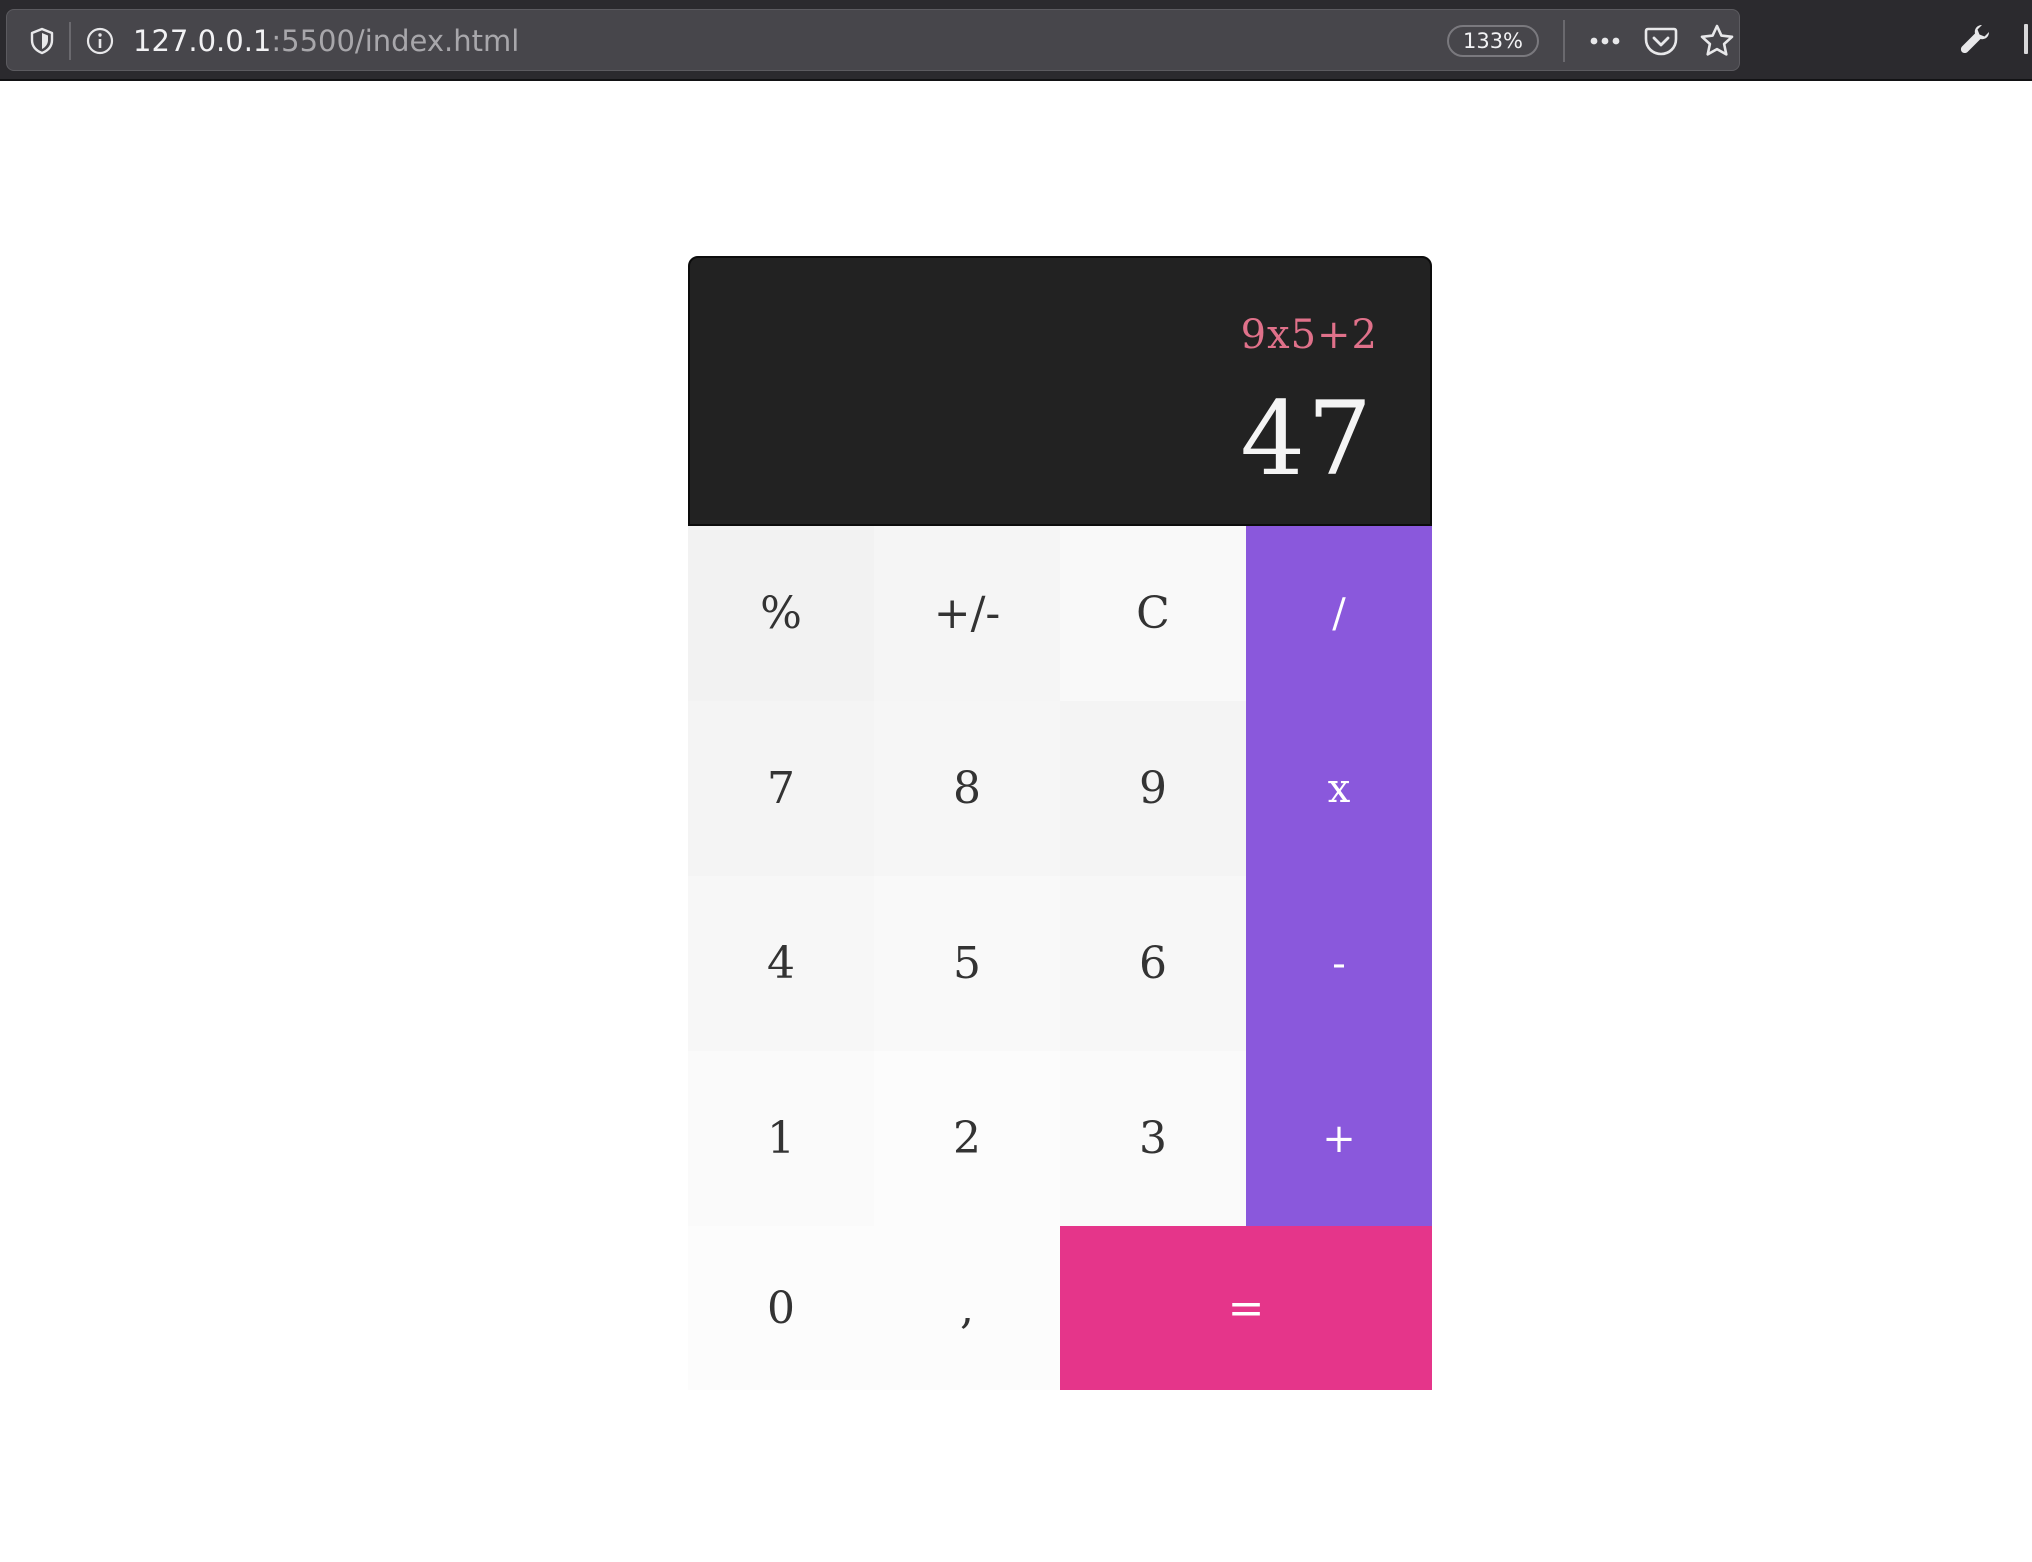 This screenshot has height=1562, width=2032. I want to click on add-button: +, so click(1339, 1138).